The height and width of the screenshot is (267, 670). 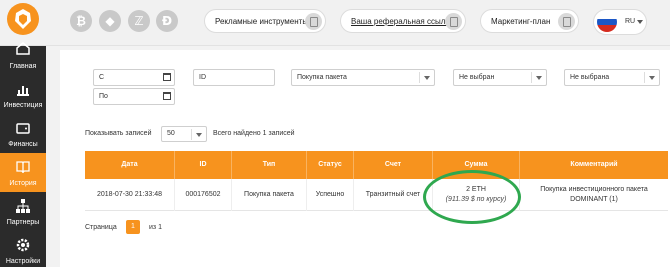 What do you see at coordinates (101, 227) in the screenshot?
I see `pager-label: Страница` at bounding box center [101, 227].